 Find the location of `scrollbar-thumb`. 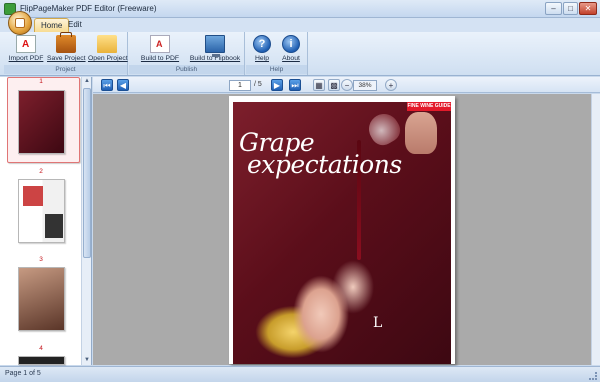

scrollbar-thumb is located at coordinates (87, 173).